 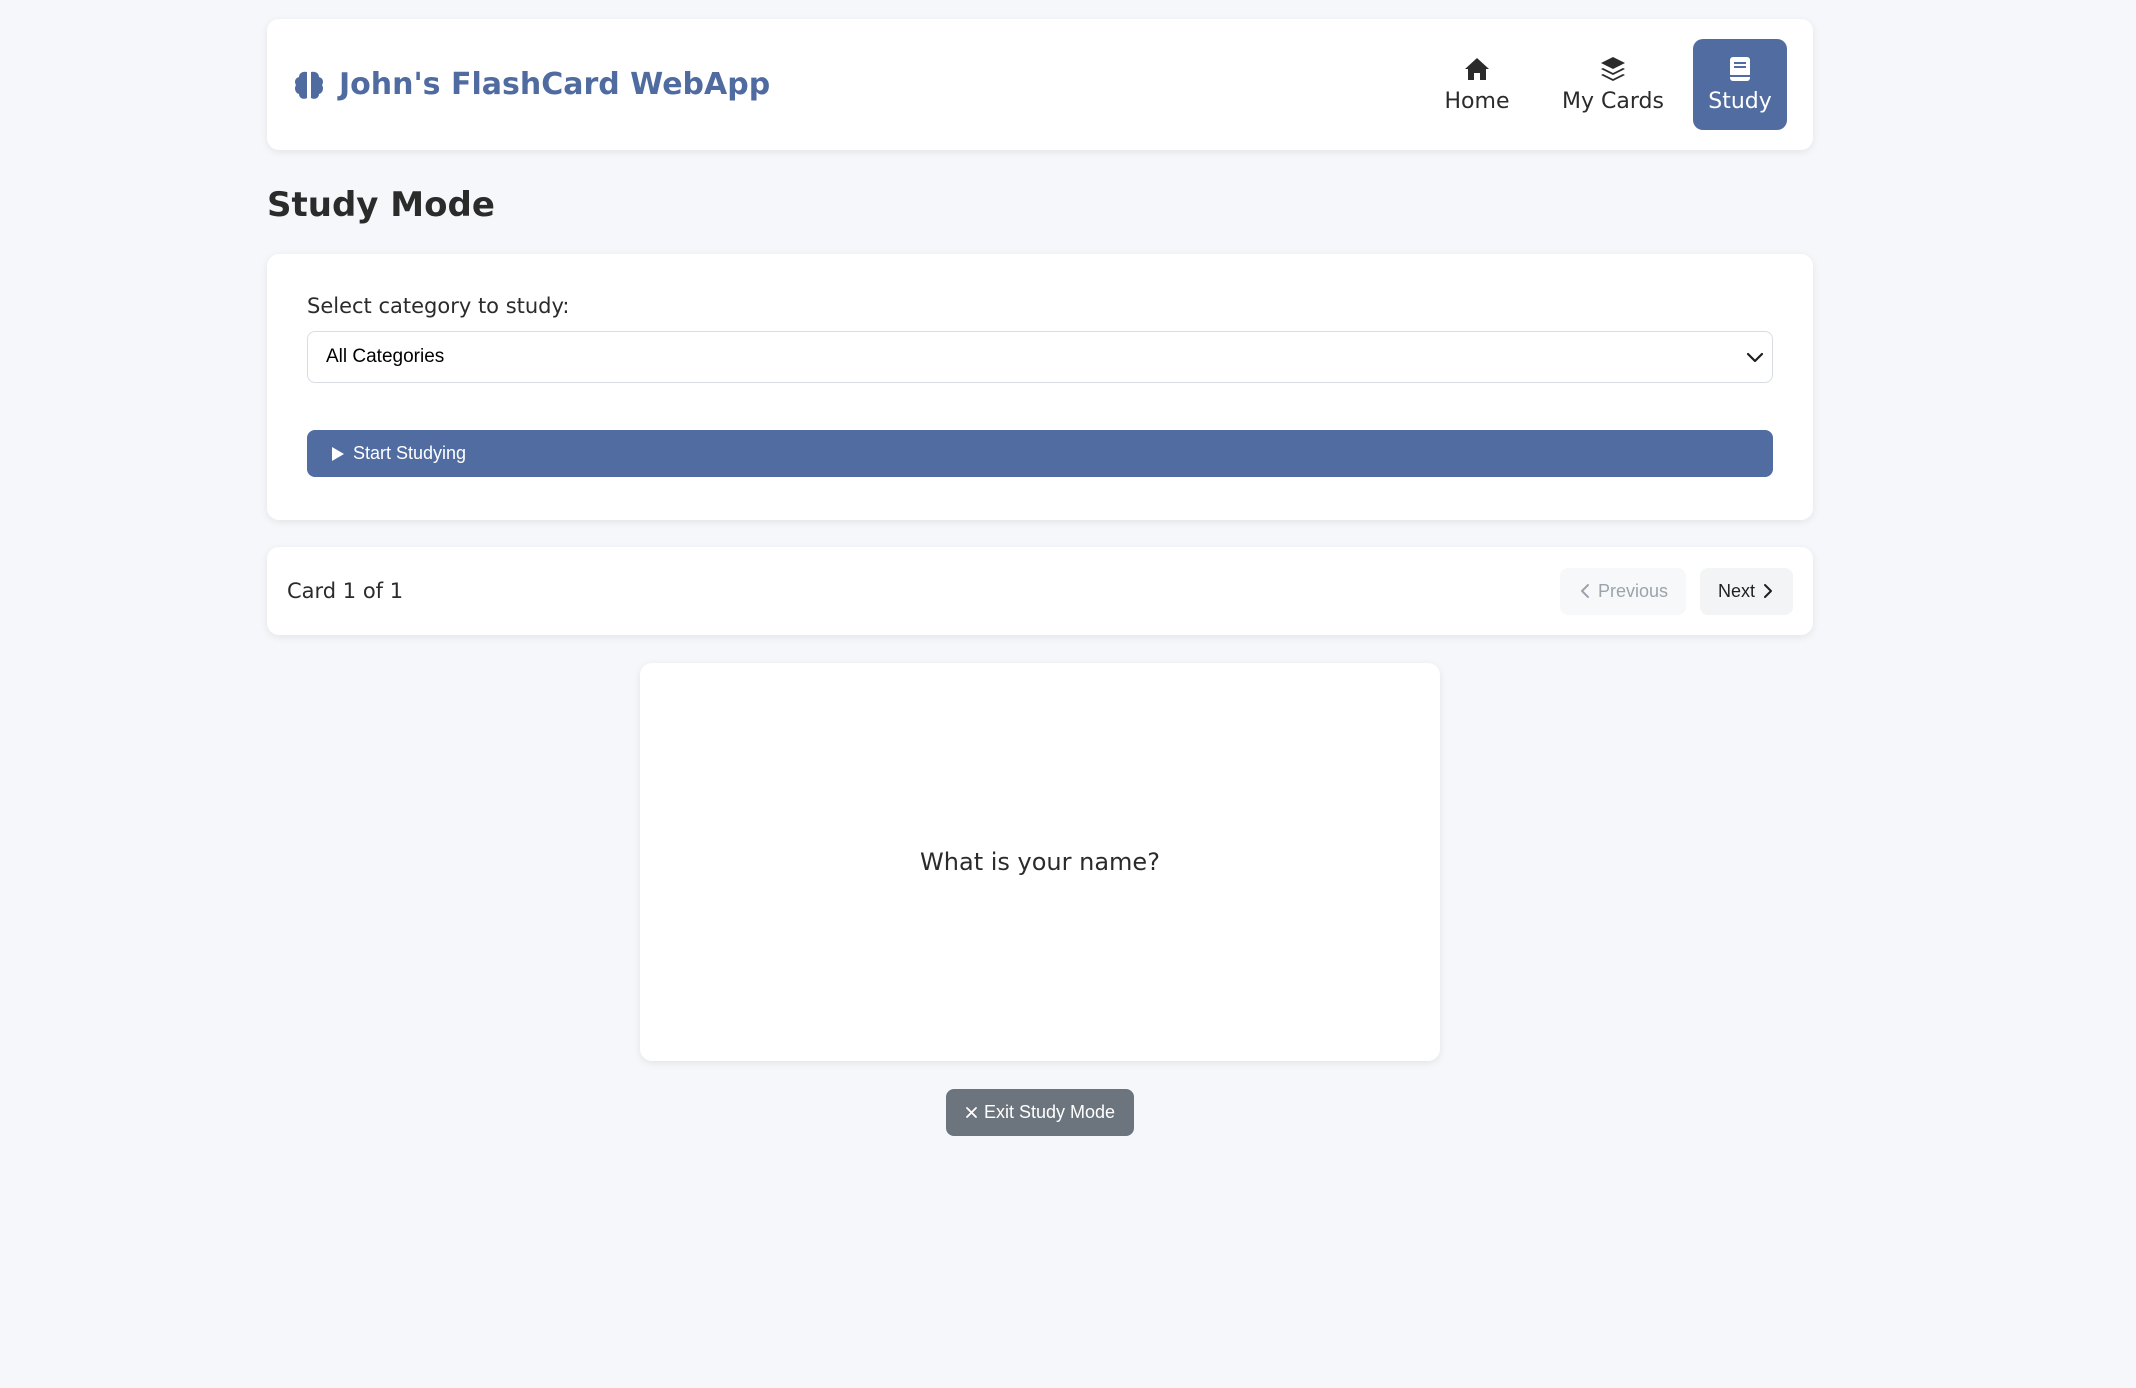 What do you see at coordinates (555, 84) in the screenshot?
I see `brand-title: John's FlashCard WebApp` at bounding box center [555, 84].